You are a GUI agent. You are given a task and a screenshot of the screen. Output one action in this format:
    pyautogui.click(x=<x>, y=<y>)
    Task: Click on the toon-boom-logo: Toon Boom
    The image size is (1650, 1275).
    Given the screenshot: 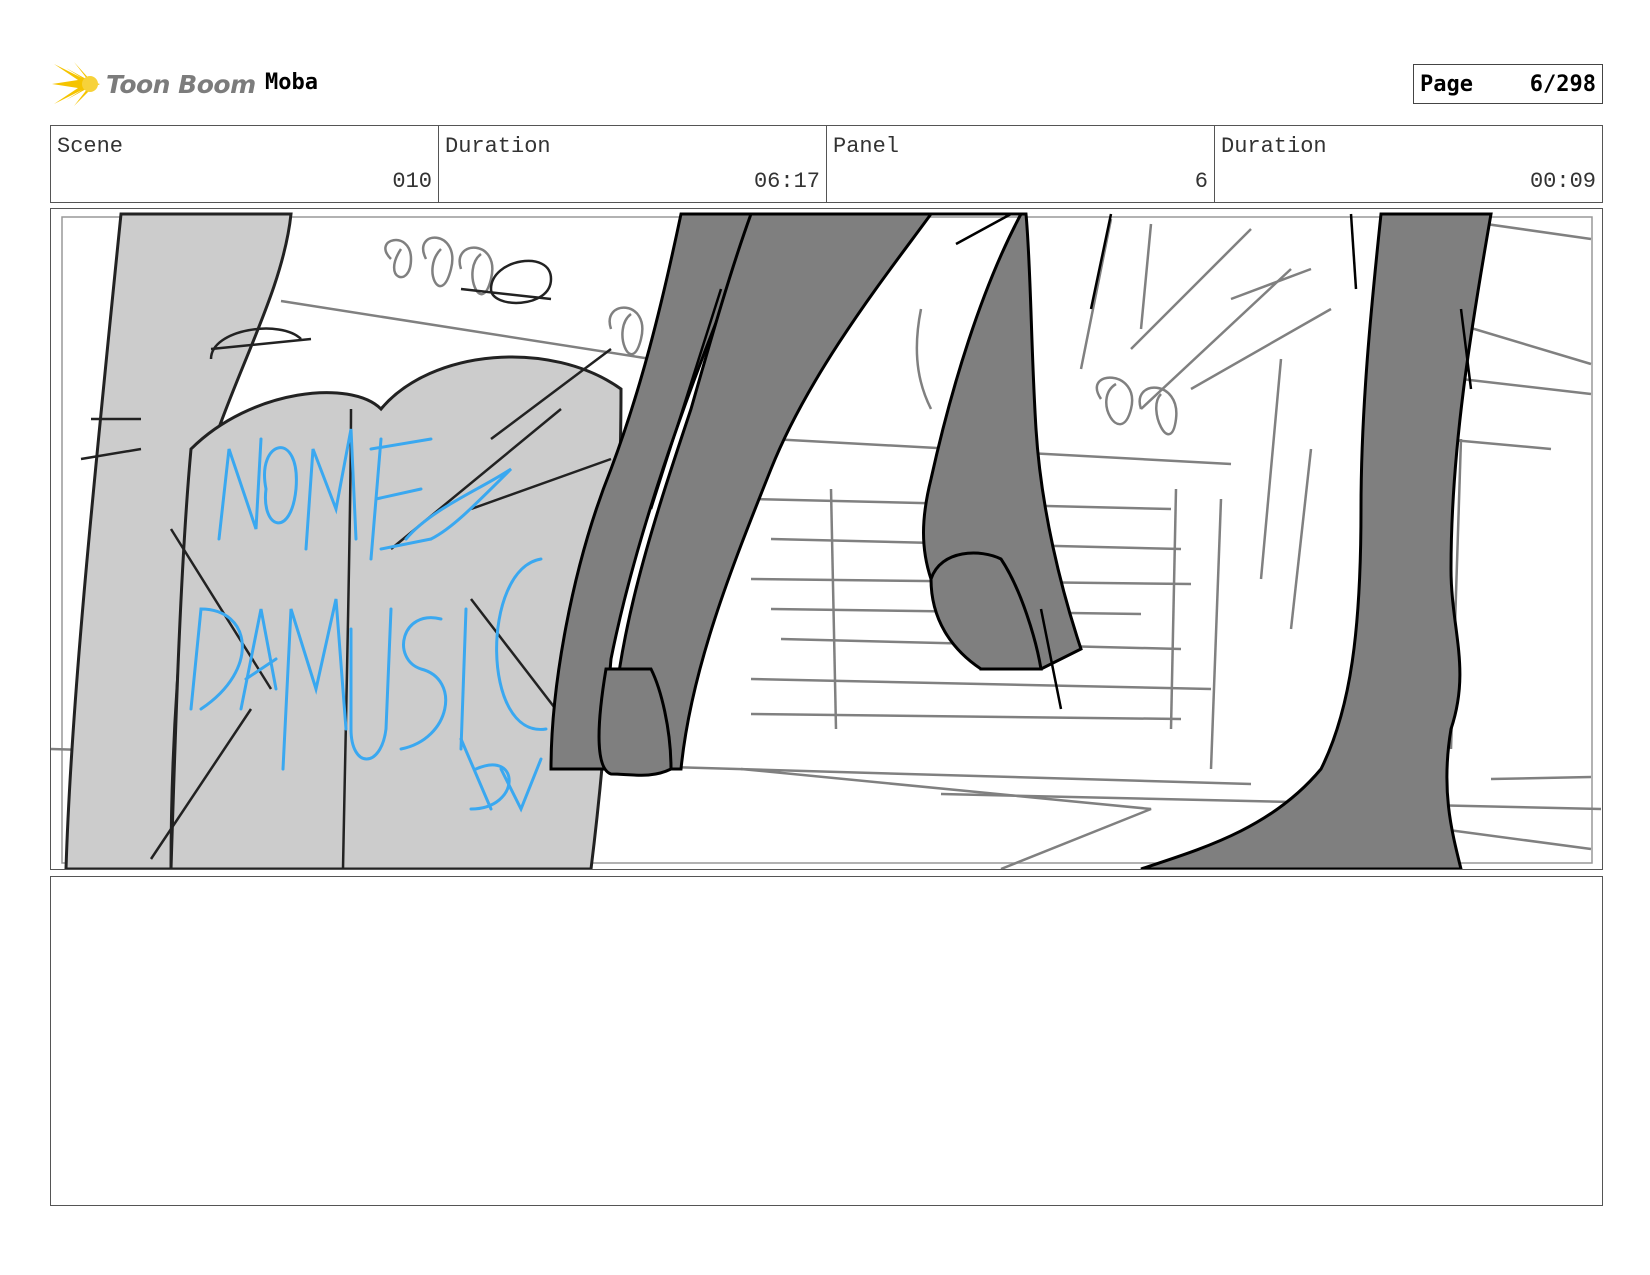 What is the action you would take?
    pyautogui.click(x=154, y=84)
    